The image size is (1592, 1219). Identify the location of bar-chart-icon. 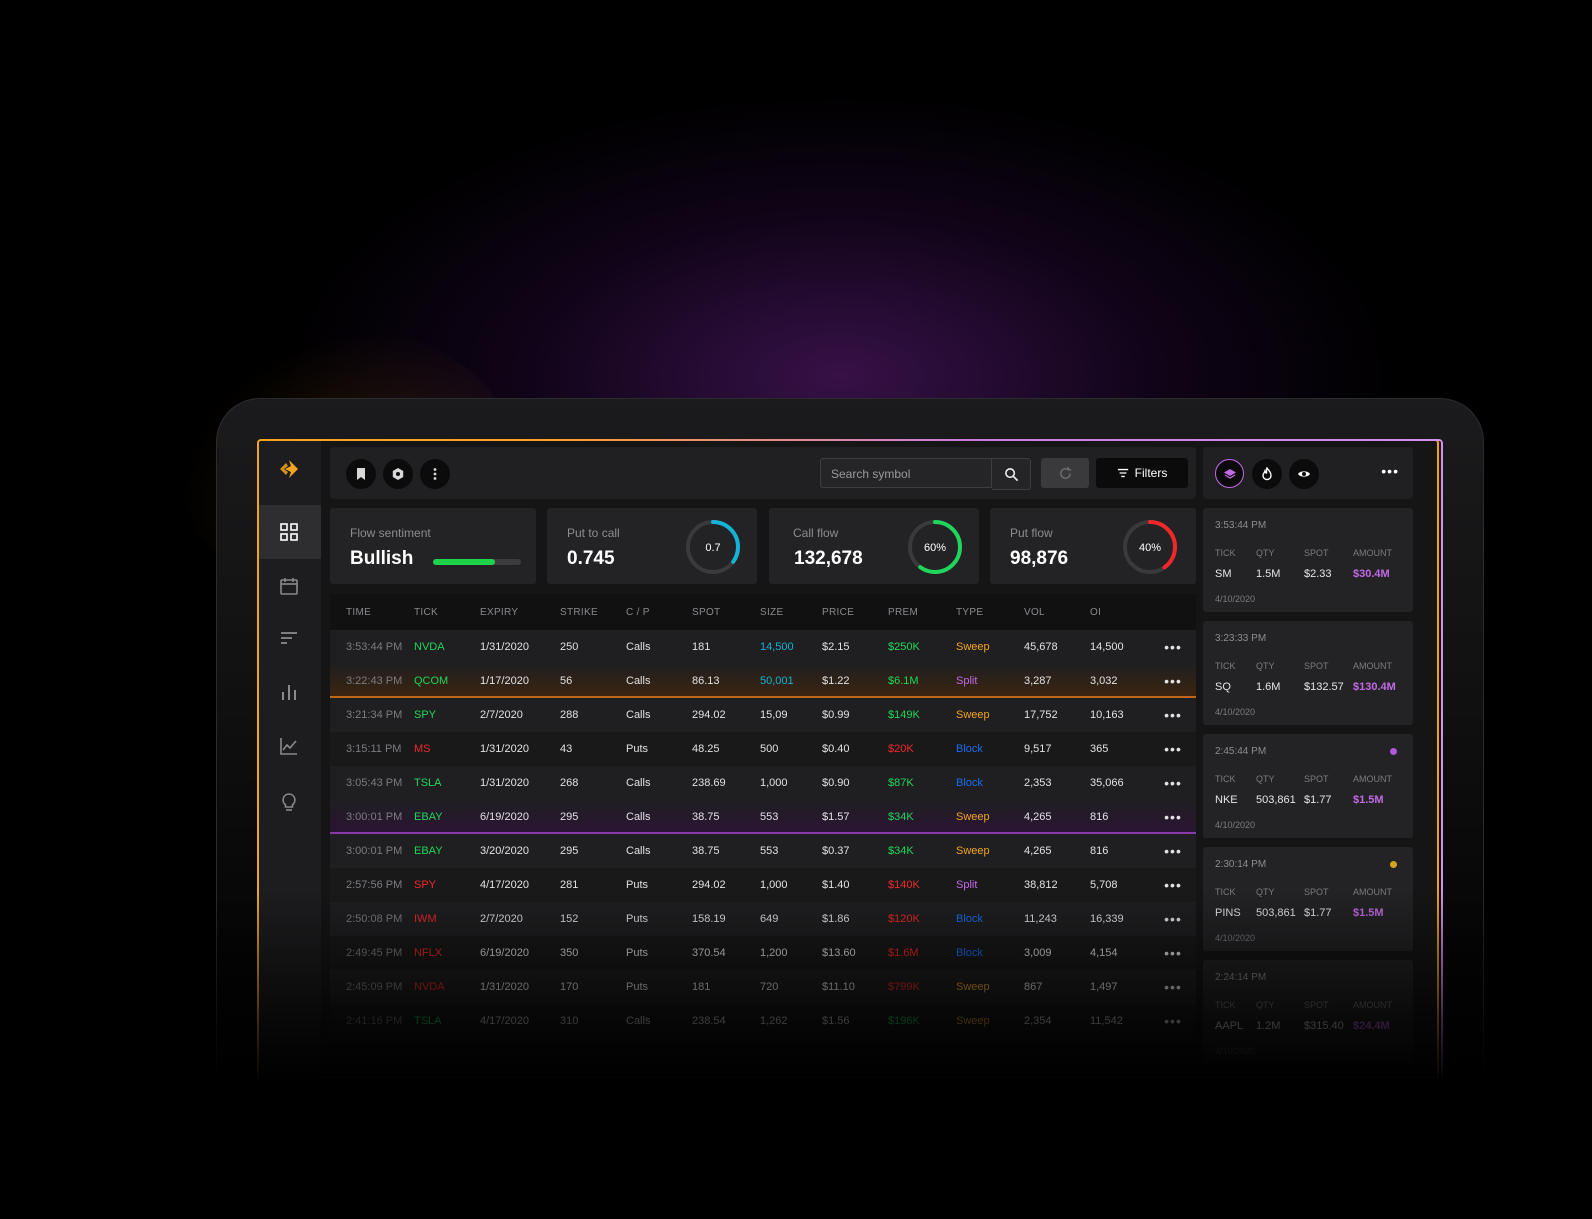
(289, 692).